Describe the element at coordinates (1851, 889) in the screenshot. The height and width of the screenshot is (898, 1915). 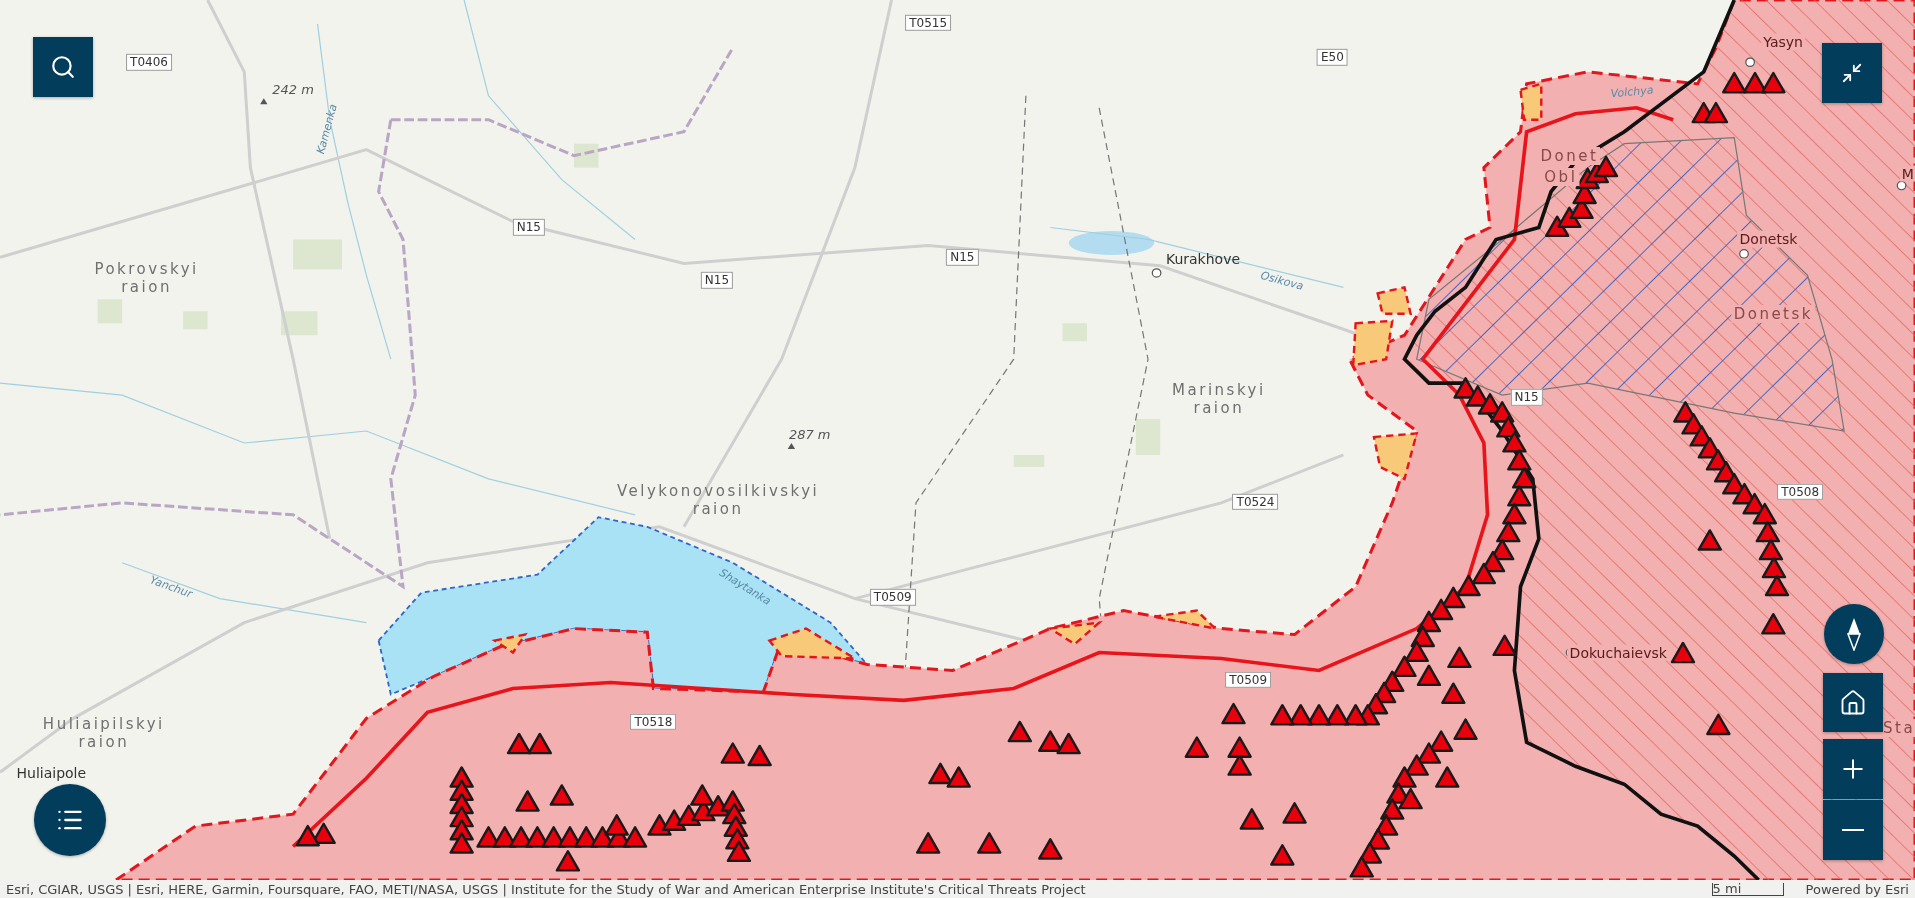
I see `powered-by-link: Powered by Esri` at that location.